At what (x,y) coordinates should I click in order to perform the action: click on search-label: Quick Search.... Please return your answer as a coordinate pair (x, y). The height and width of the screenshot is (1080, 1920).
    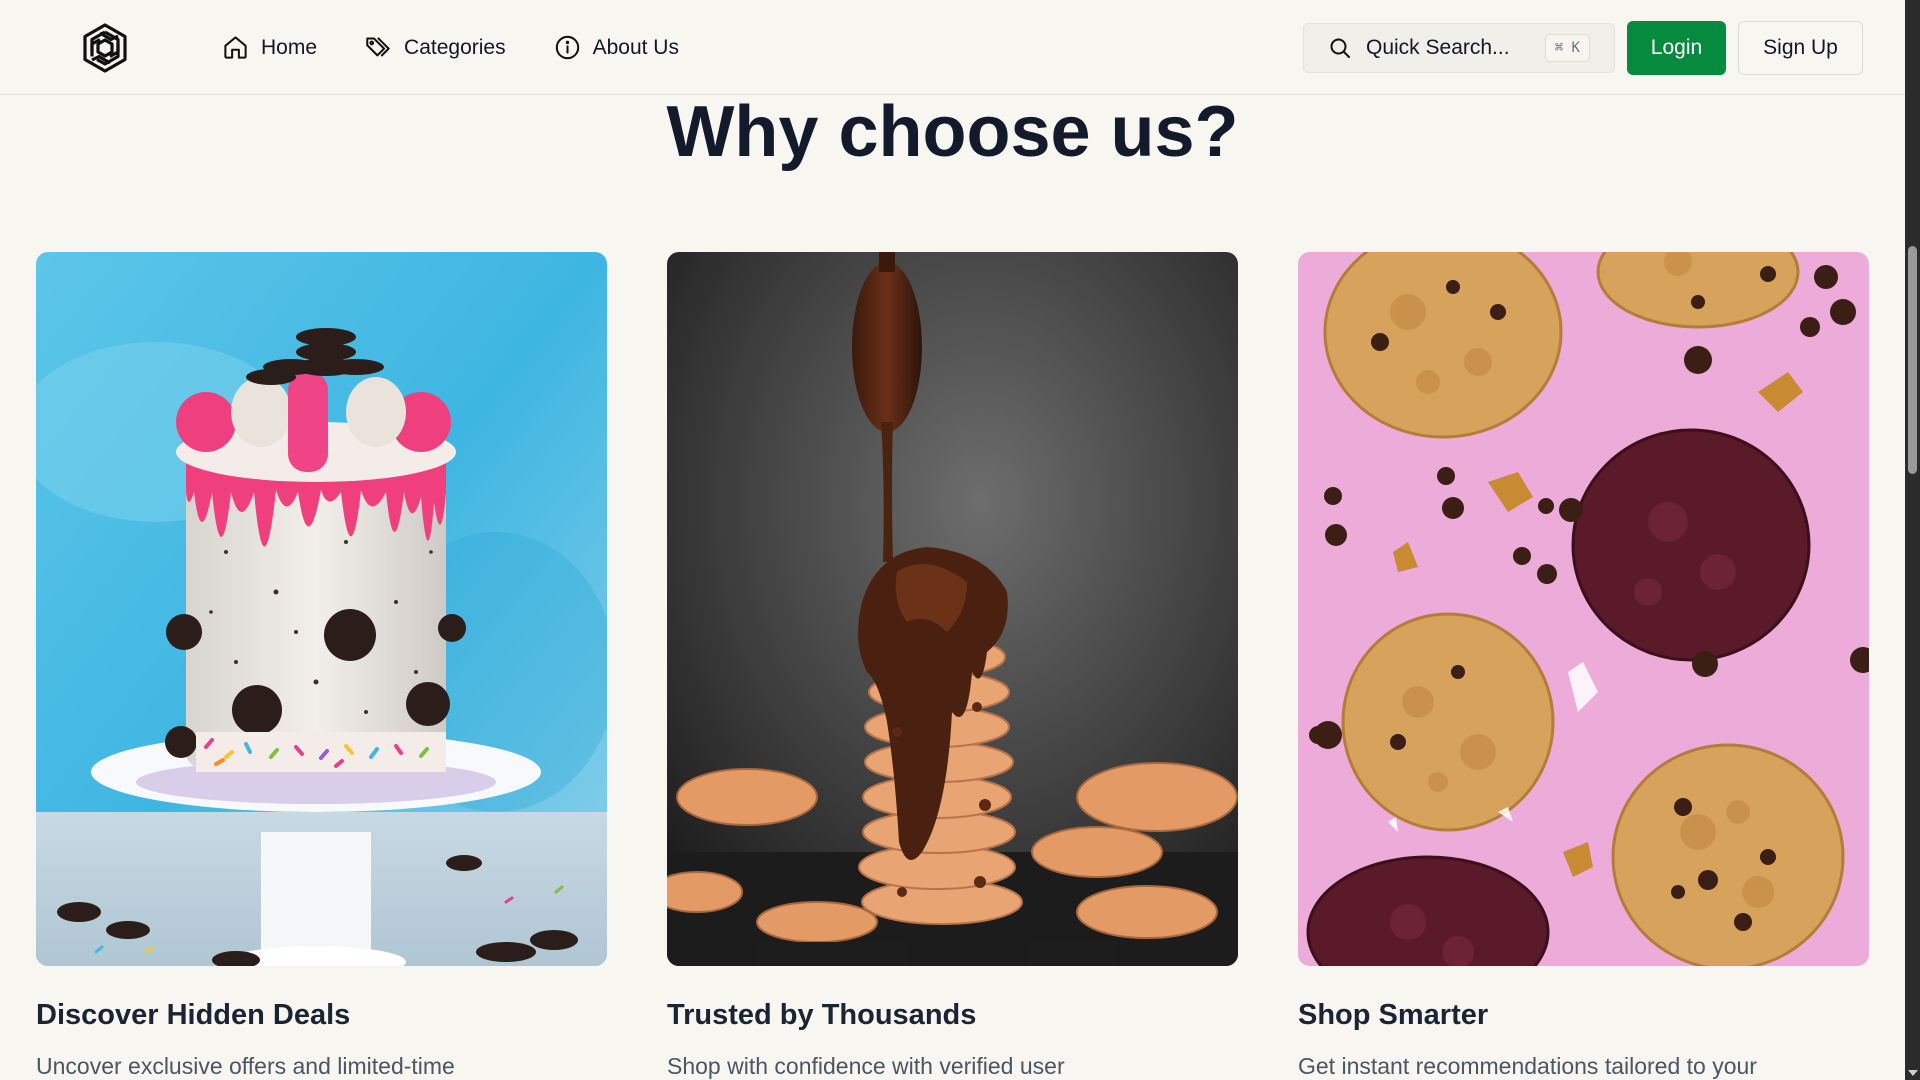
    Looking at the image, I should click on (1438, 47).